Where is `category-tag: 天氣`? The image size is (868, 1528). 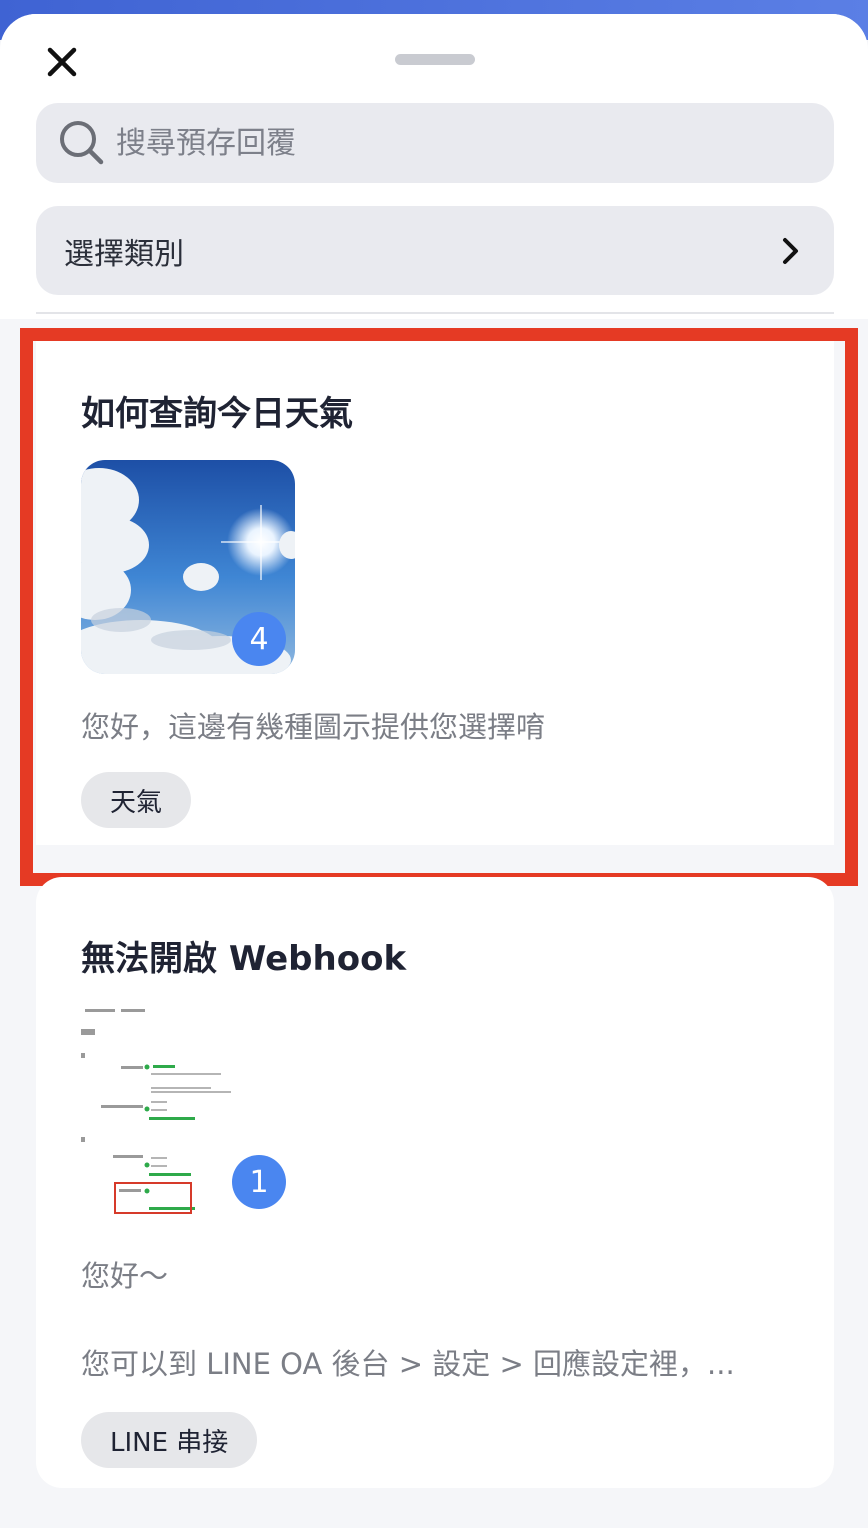 category-tag: 天氣 is located at coordinates (136, 800).